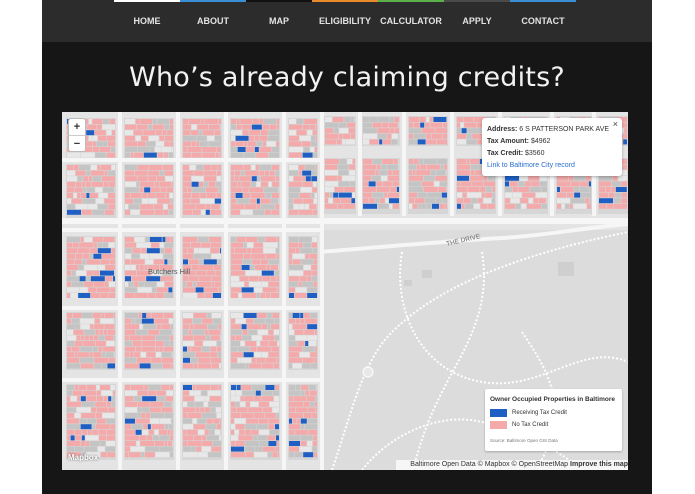 The height and width of the screenshot is (494, 695). Describe the element at coordinates (147, 21) in the screenshot. I see `nav-item-home: HOME` at that location.